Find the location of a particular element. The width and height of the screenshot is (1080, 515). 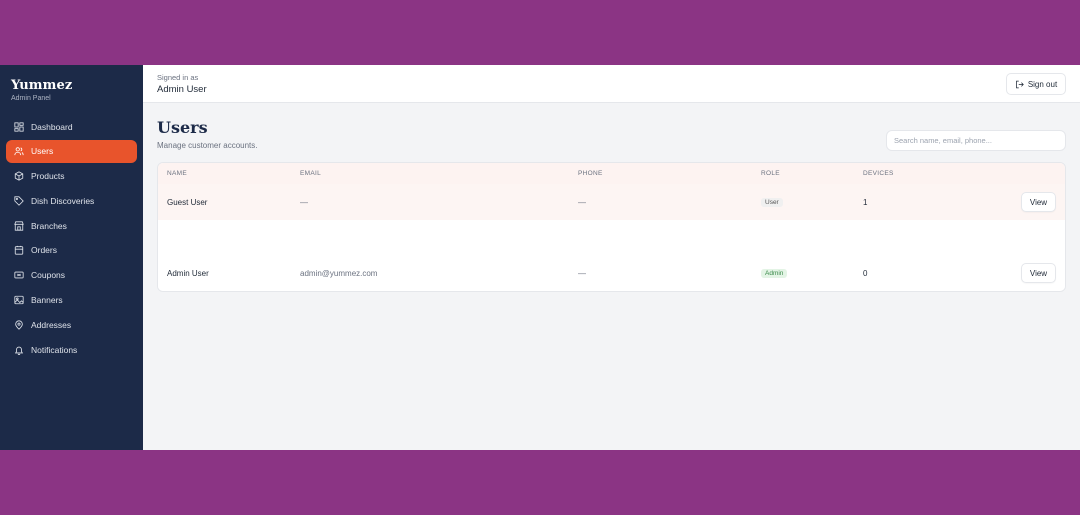

table-row: Guest User — — User 1 View is located at coordinates (611, 202).